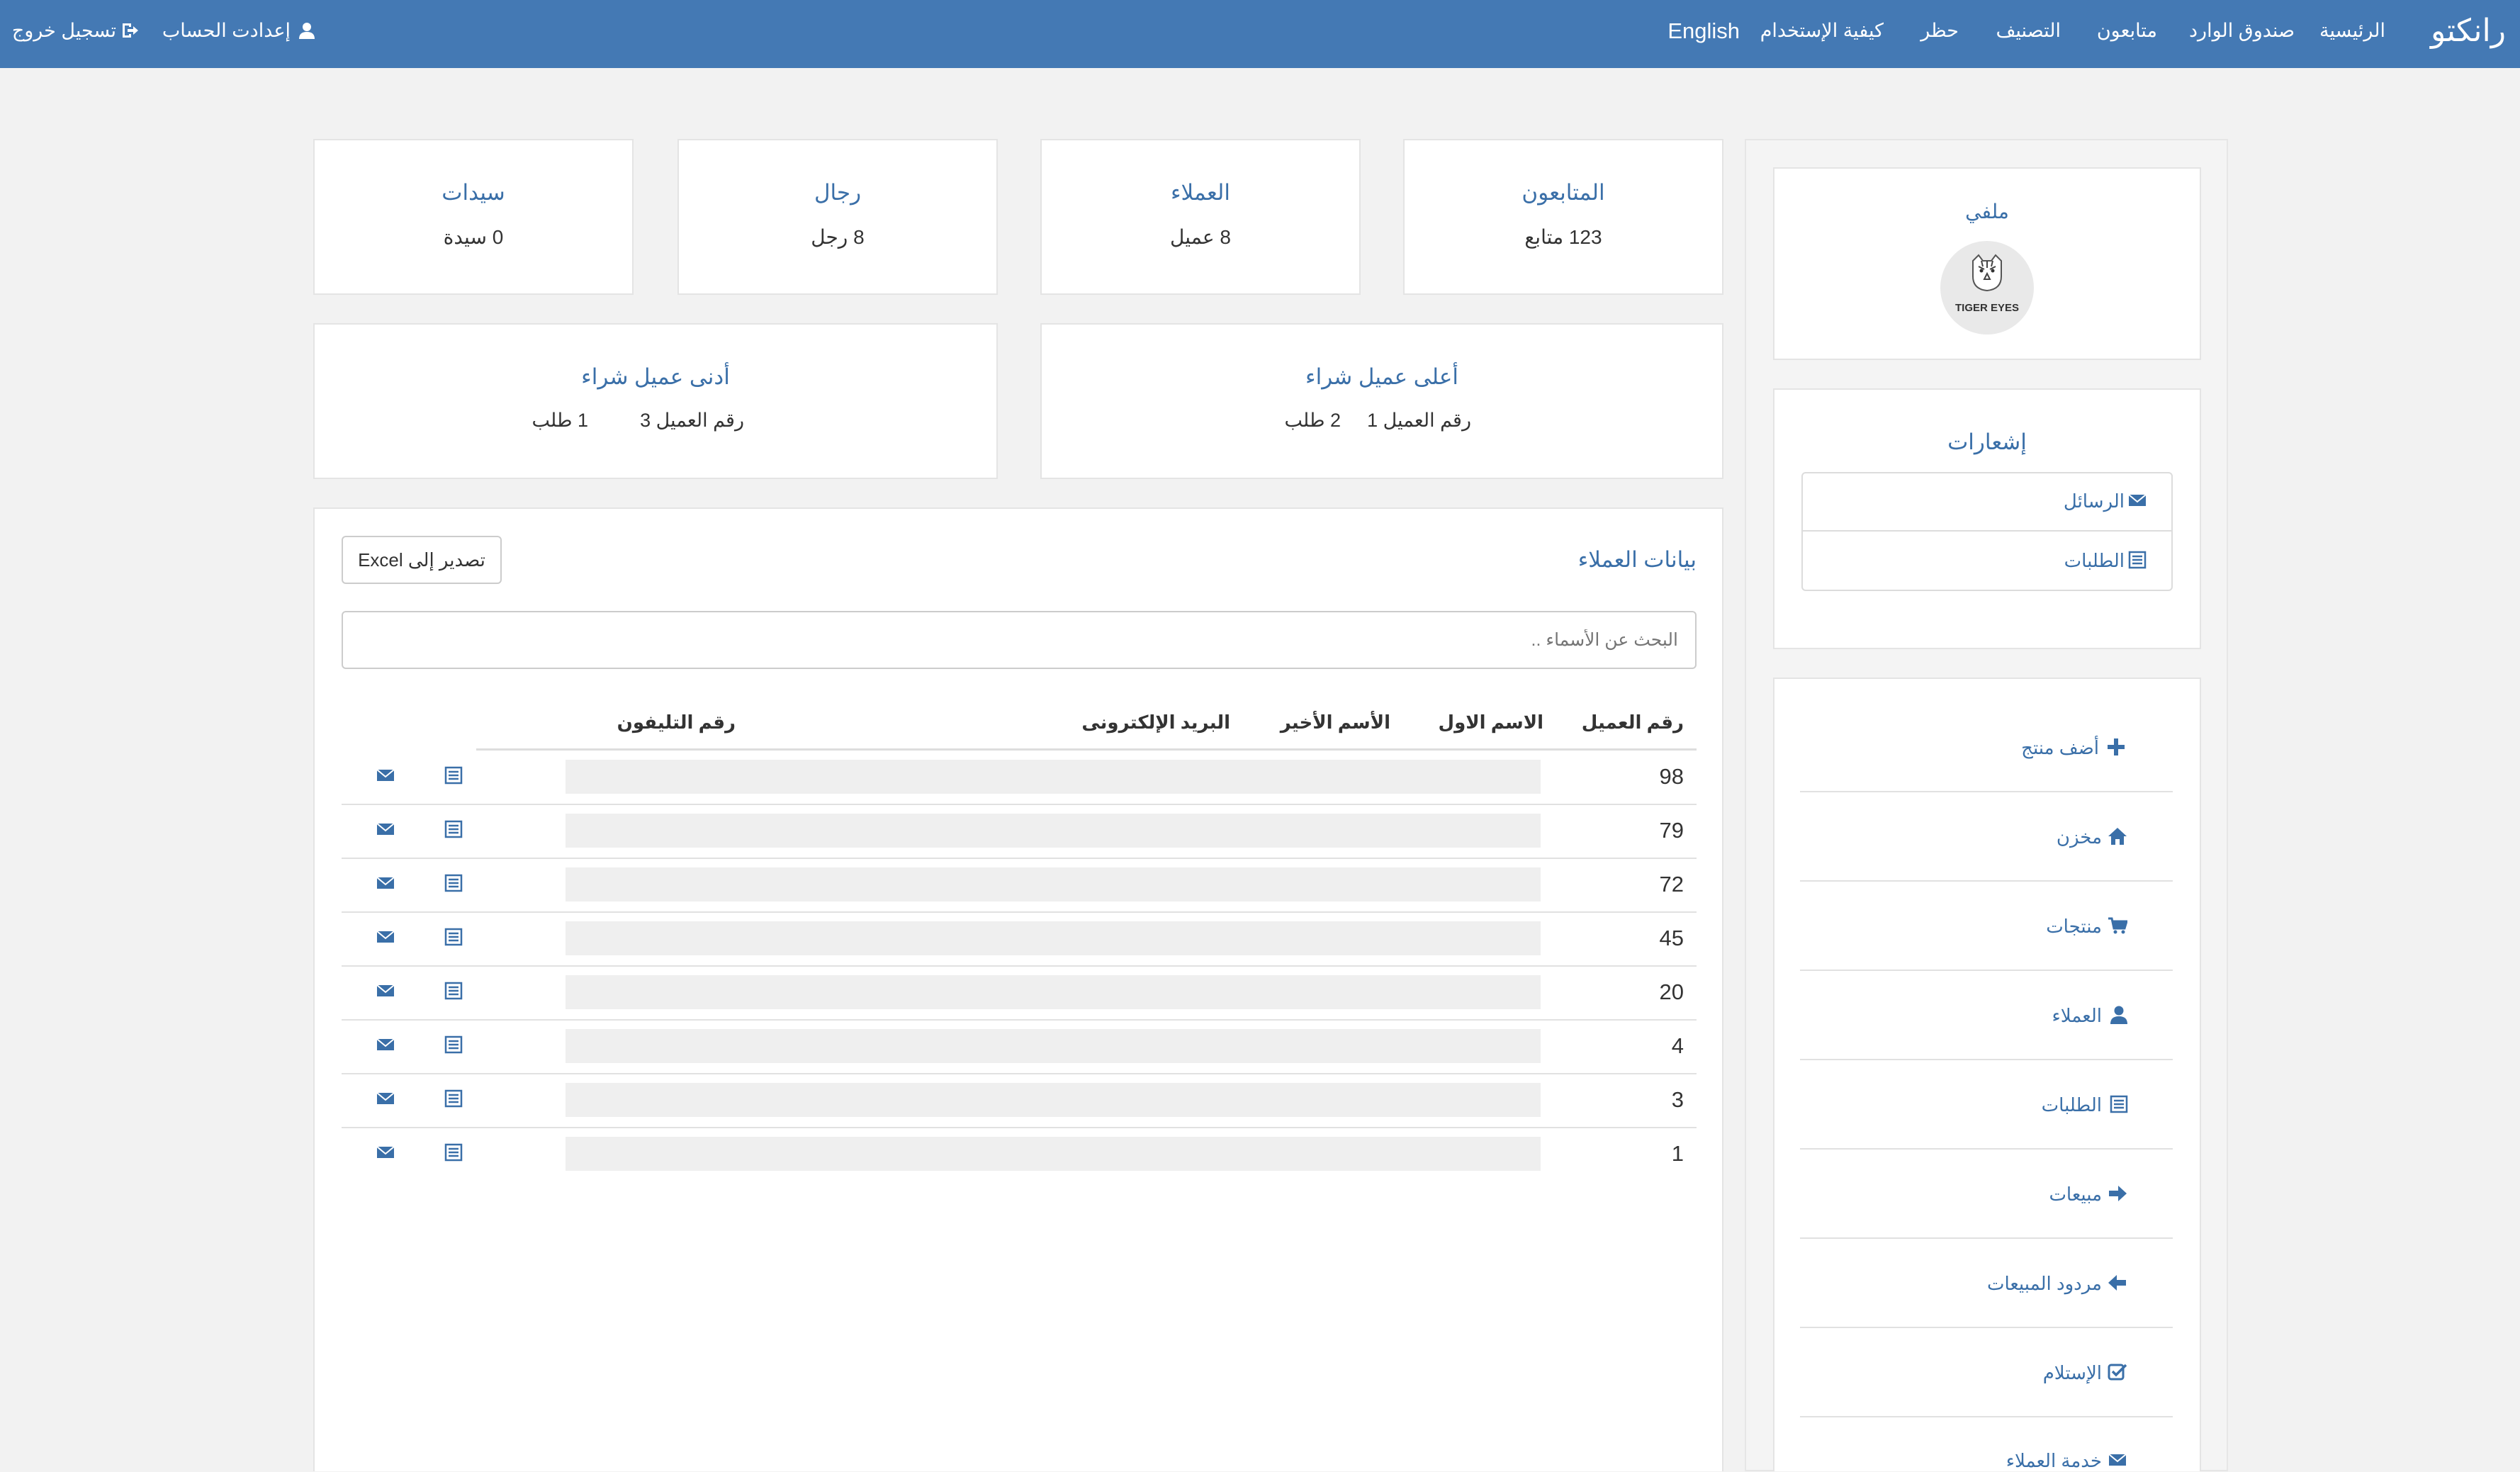  Describe the element at coordinates (1563, 217) in the screenshot. I see `stat-card-followers: المتابعون 123 متابع` at that location.